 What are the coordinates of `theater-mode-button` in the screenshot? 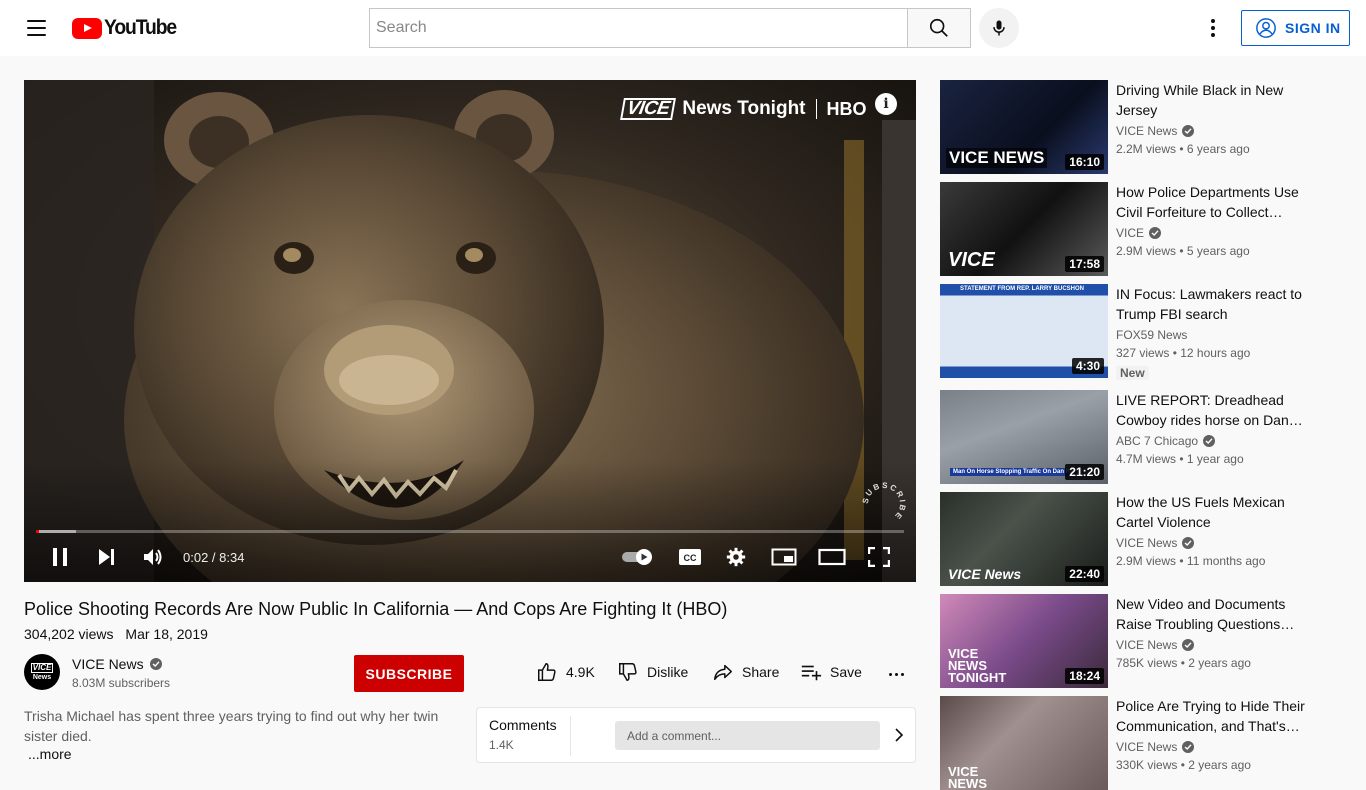 It's located at (832, 557).